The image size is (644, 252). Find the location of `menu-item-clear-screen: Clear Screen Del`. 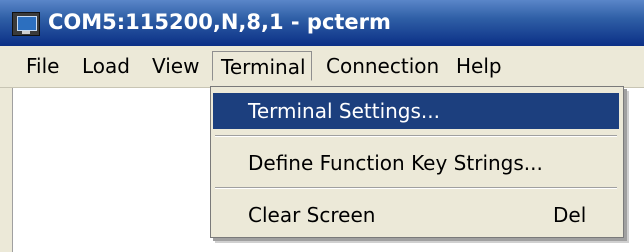

menu-item-clear-screen: Clear Screen Del is located at coordinates (416, 215).